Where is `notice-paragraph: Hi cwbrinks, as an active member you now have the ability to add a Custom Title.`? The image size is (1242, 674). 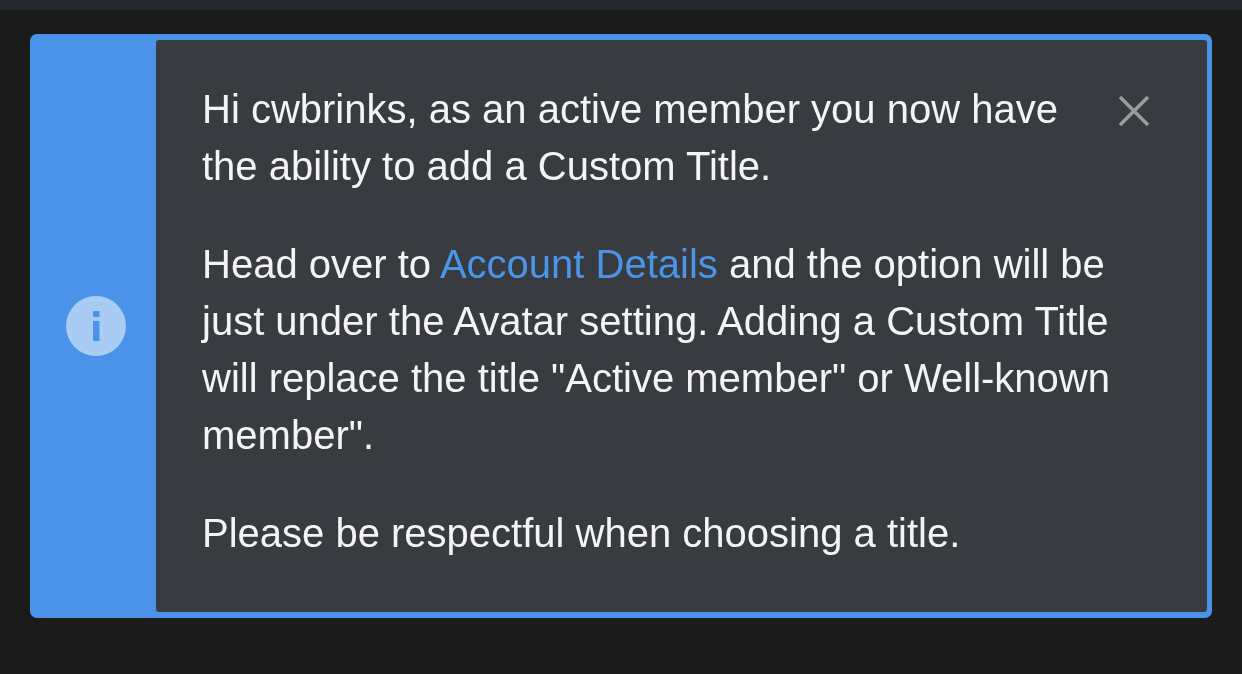
notice-paragraph: Hi cwbrinks, as an active member you now have the ability to add a Custom Title. is located at coordinates (630, 138).